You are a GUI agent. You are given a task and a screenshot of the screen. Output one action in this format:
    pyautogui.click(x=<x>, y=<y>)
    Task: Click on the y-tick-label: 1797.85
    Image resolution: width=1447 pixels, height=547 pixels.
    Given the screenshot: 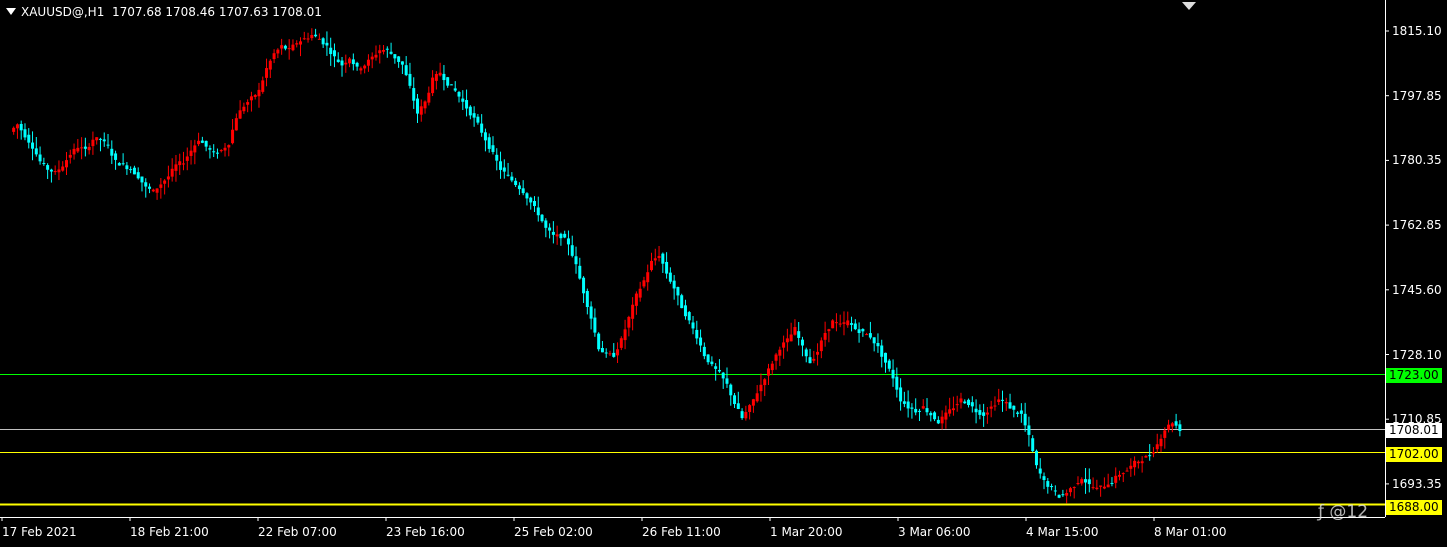 What is the action you would take?
    pyautogui.click(x=1417, y=96)
    